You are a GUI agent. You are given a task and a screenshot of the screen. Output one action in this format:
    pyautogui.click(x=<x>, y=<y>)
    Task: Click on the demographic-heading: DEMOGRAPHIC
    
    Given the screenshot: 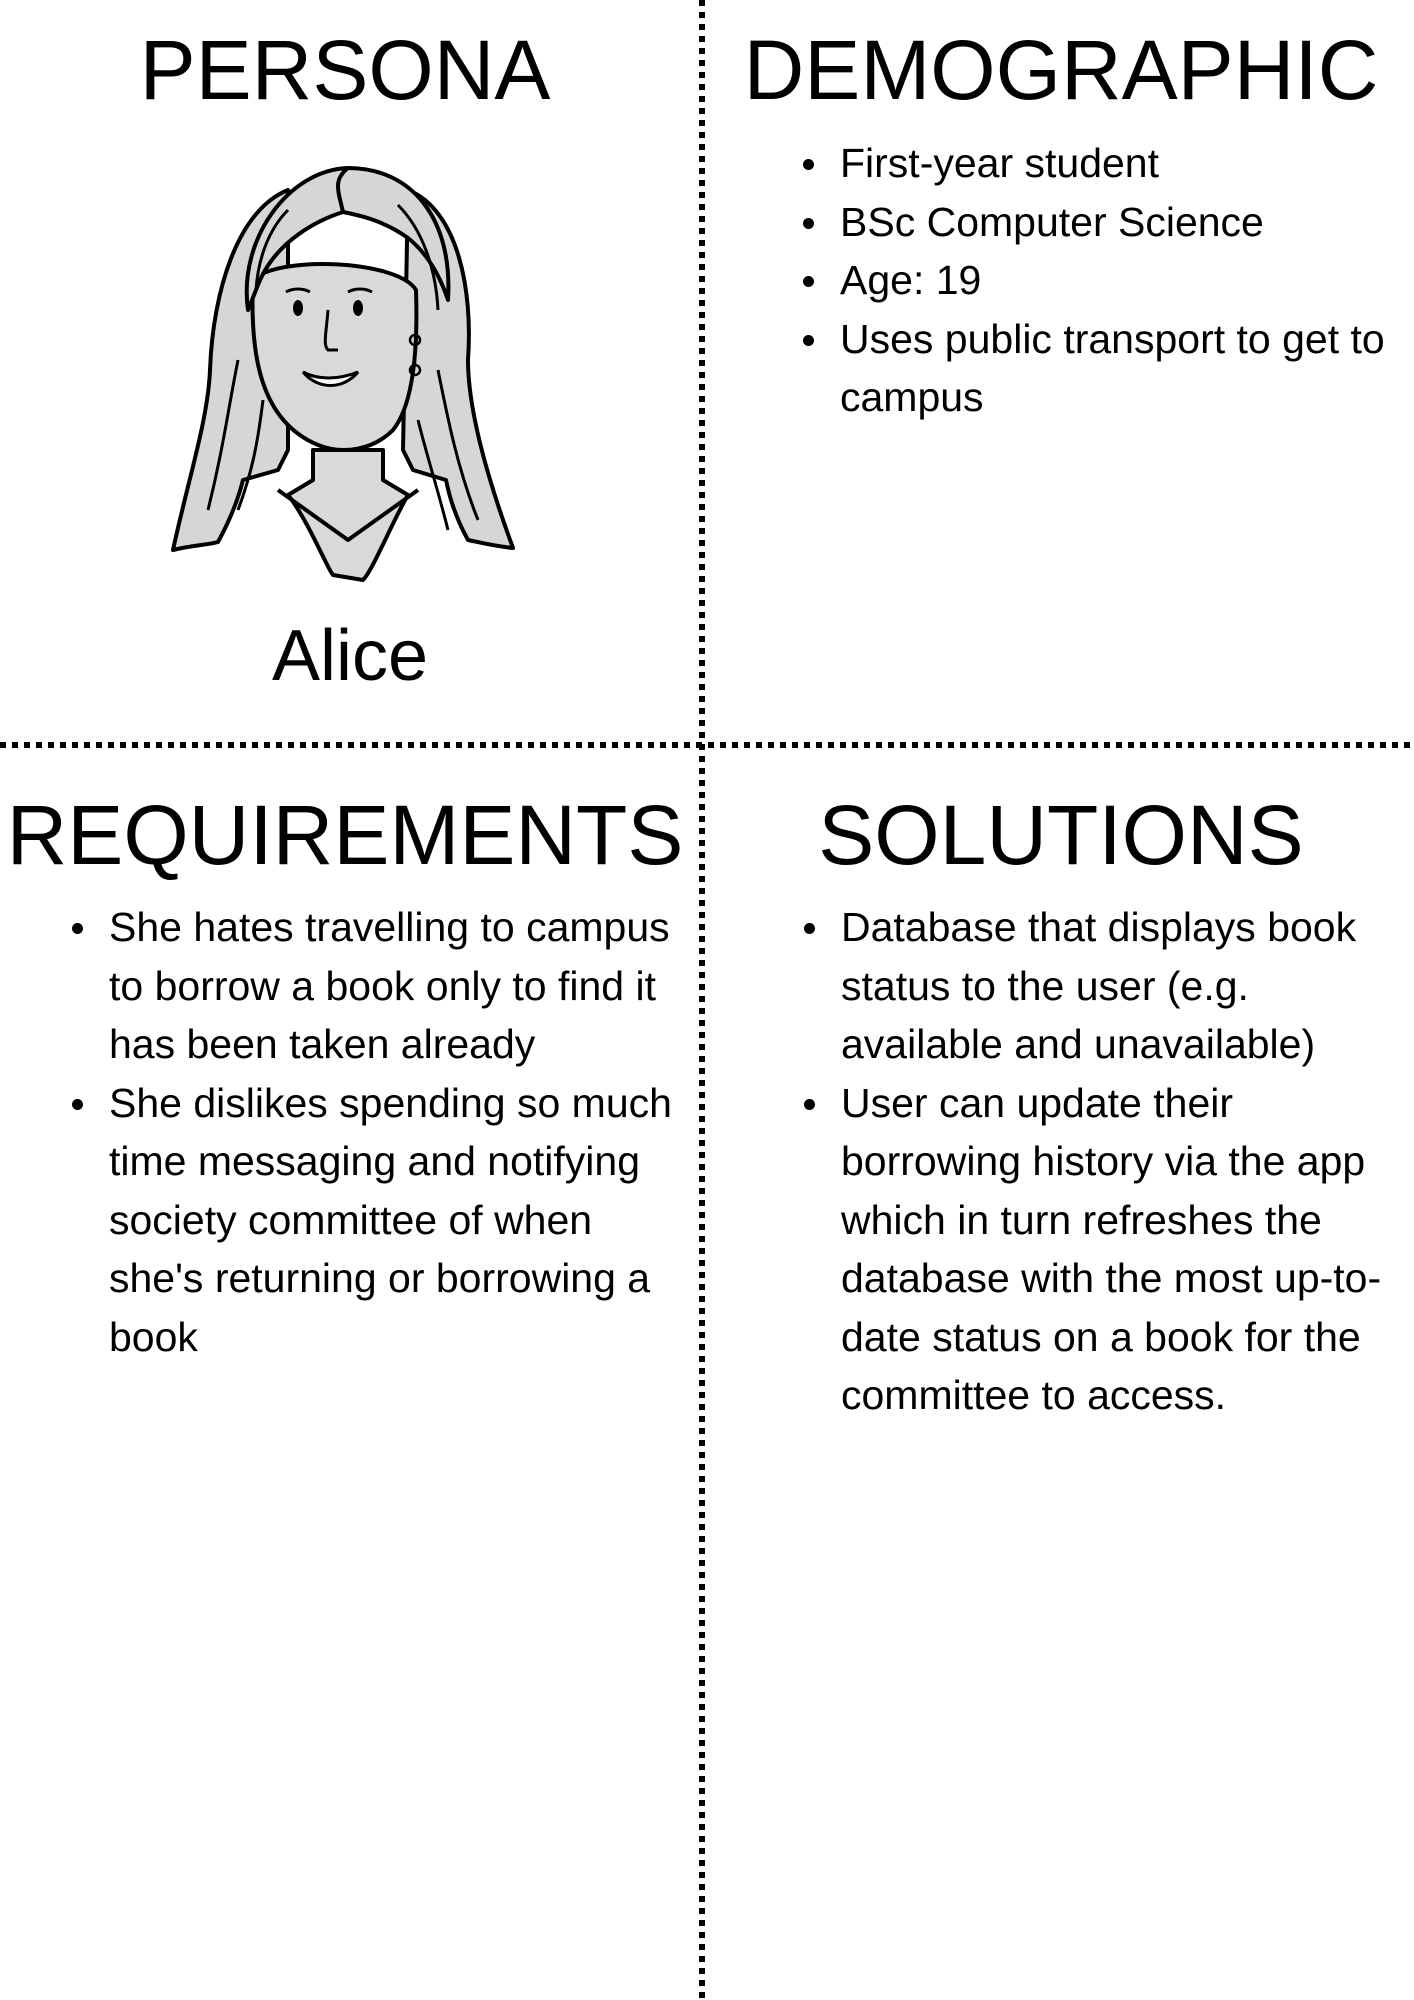 What is the action you would take?
    pyautogui.click(x=1061, y=70)
    